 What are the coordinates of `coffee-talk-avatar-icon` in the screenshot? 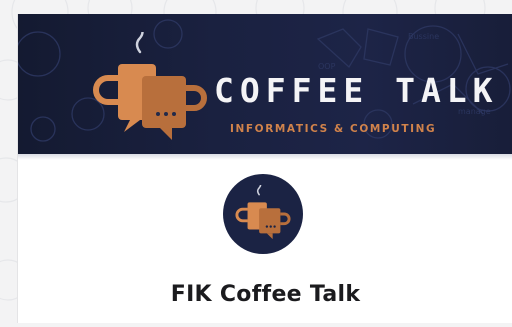 It's located at (263, 212).